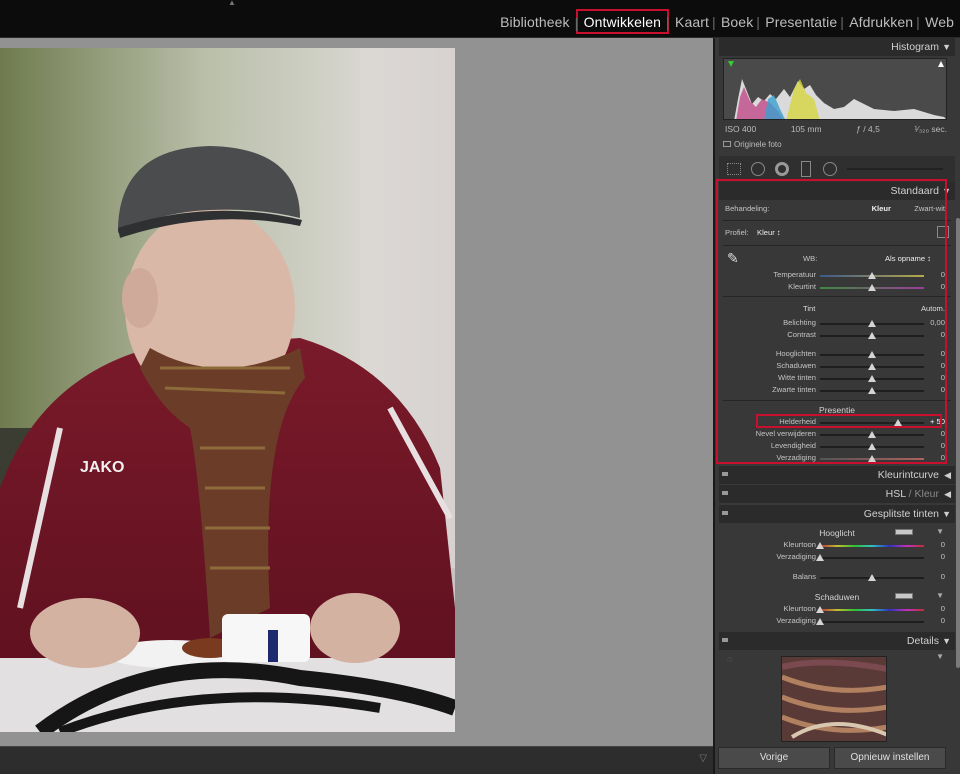 The height and width of the screenshot is (774, 960). I want to click on treatment-color-option: Kleur, so click(881, 208).